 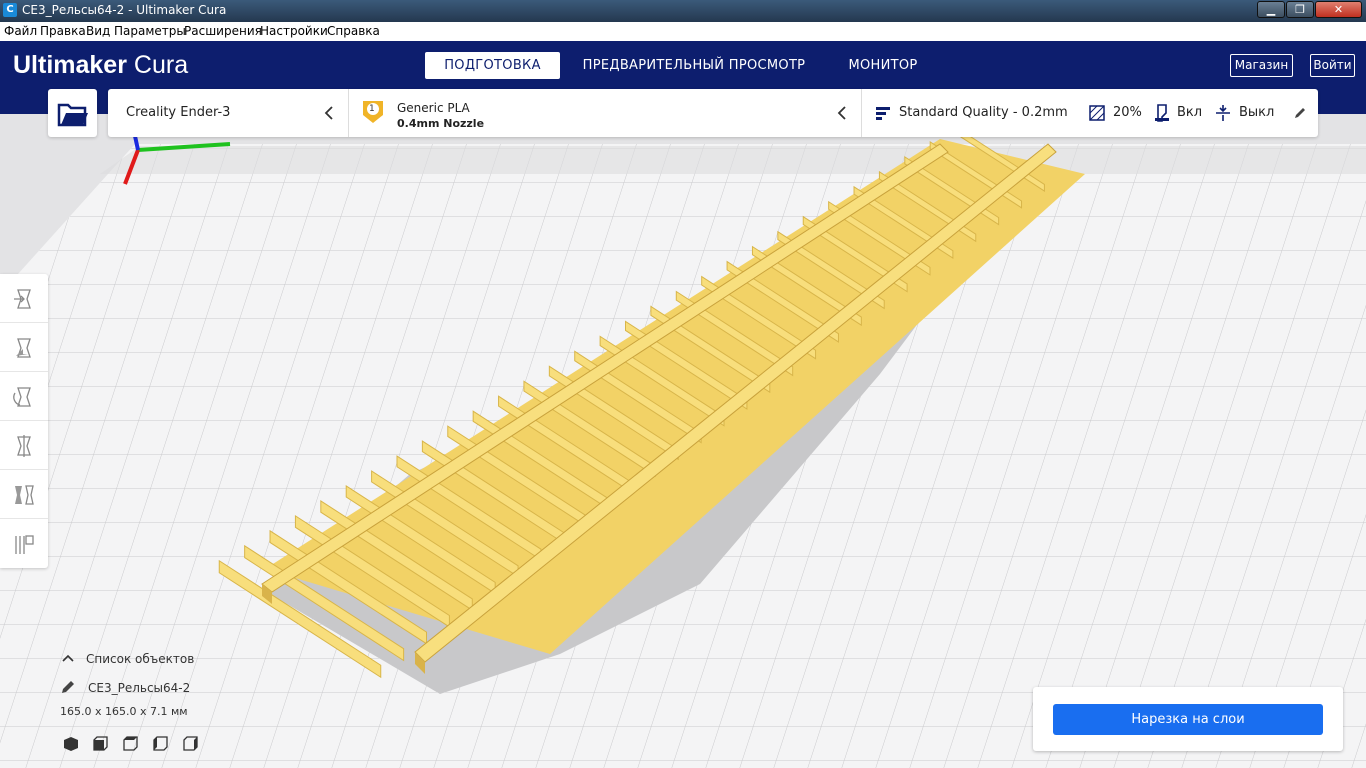 What do you see at coordinates (1338, 9) in the screenshot?
I see `close-button: ✕` at bounding box center [1338, 9].